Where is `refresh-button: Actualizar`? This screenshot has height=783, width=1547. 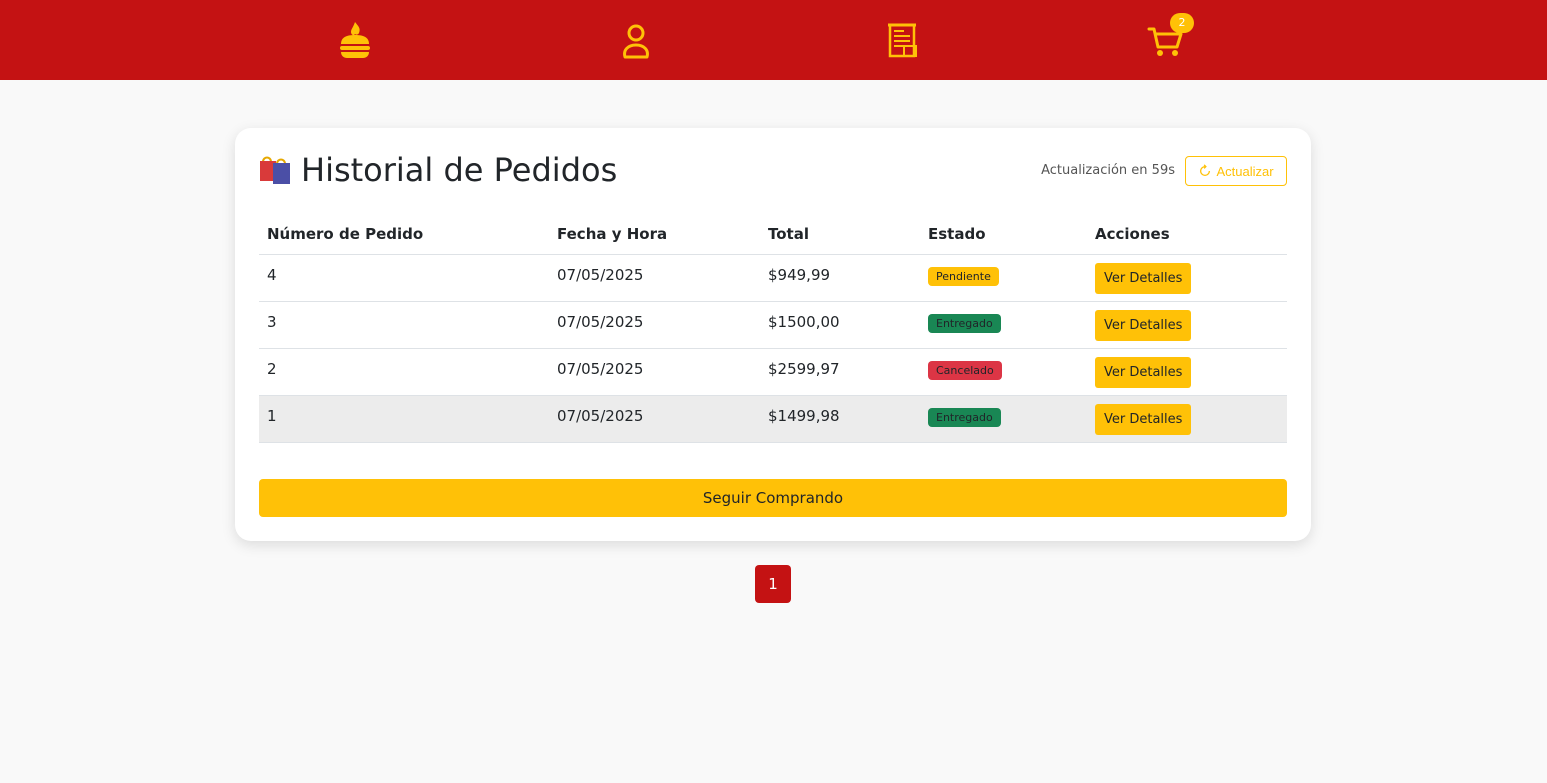
refresh-button: Actualizar is located at coordinates (1236, 171).